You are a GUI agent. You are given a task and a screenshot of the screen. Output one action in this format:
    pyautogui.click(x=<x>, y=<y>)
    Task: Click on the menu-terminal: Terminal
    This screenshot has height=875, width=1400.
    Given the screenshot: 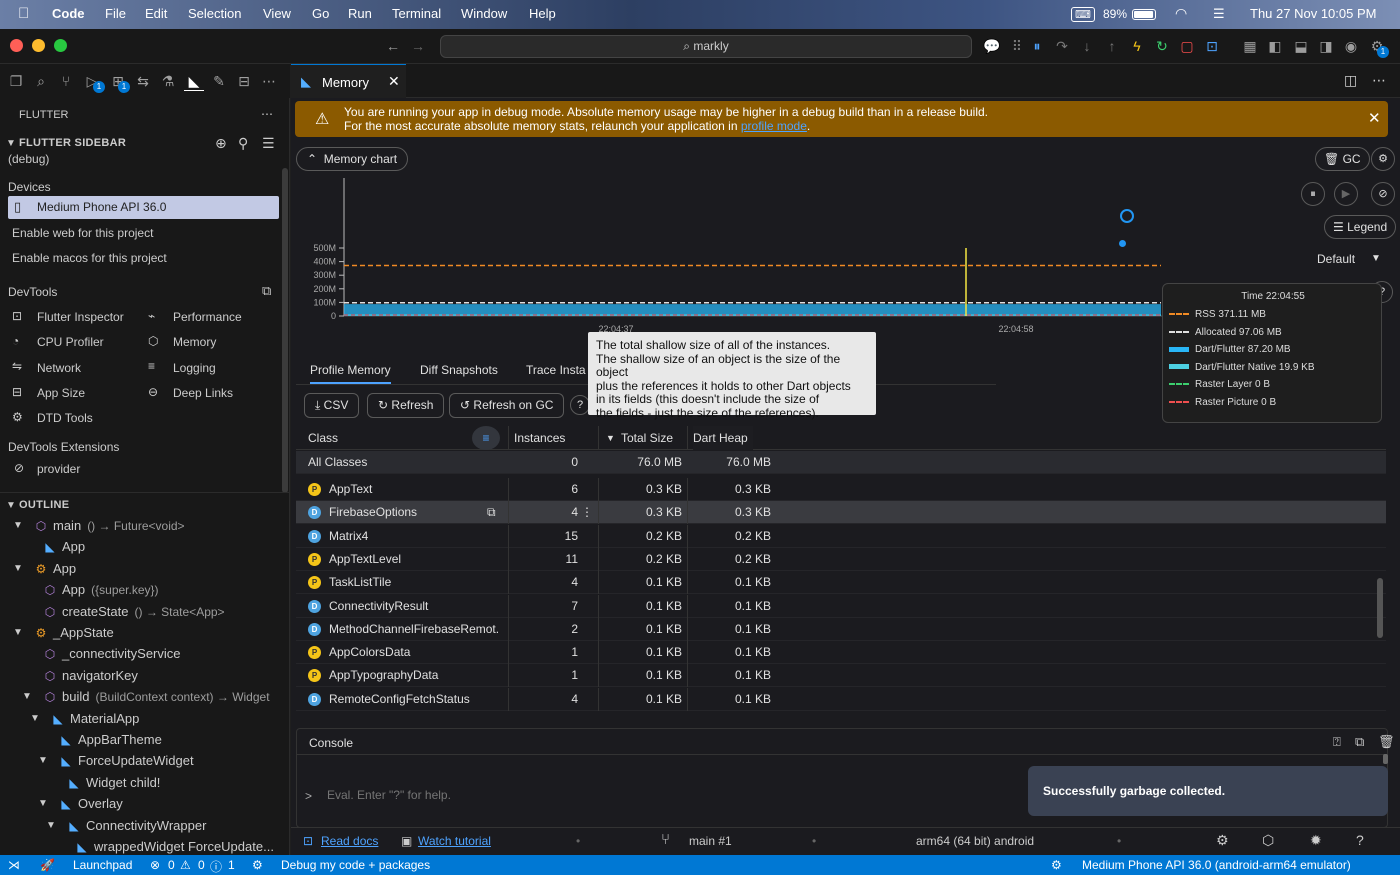 What is the action you would take?
    pyautogui.click(x=416, y=13)
    